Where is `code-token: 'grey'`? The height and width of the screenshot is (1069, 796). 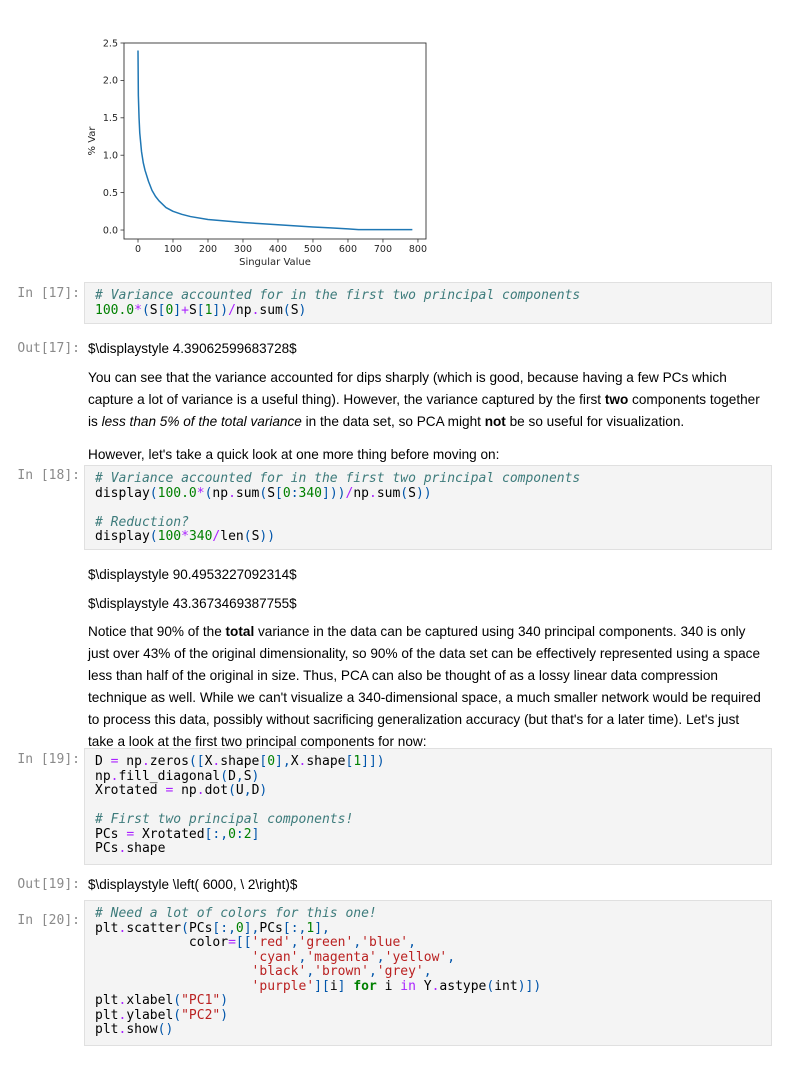
code-token: 'grey' is located at coordinates (400, 971).